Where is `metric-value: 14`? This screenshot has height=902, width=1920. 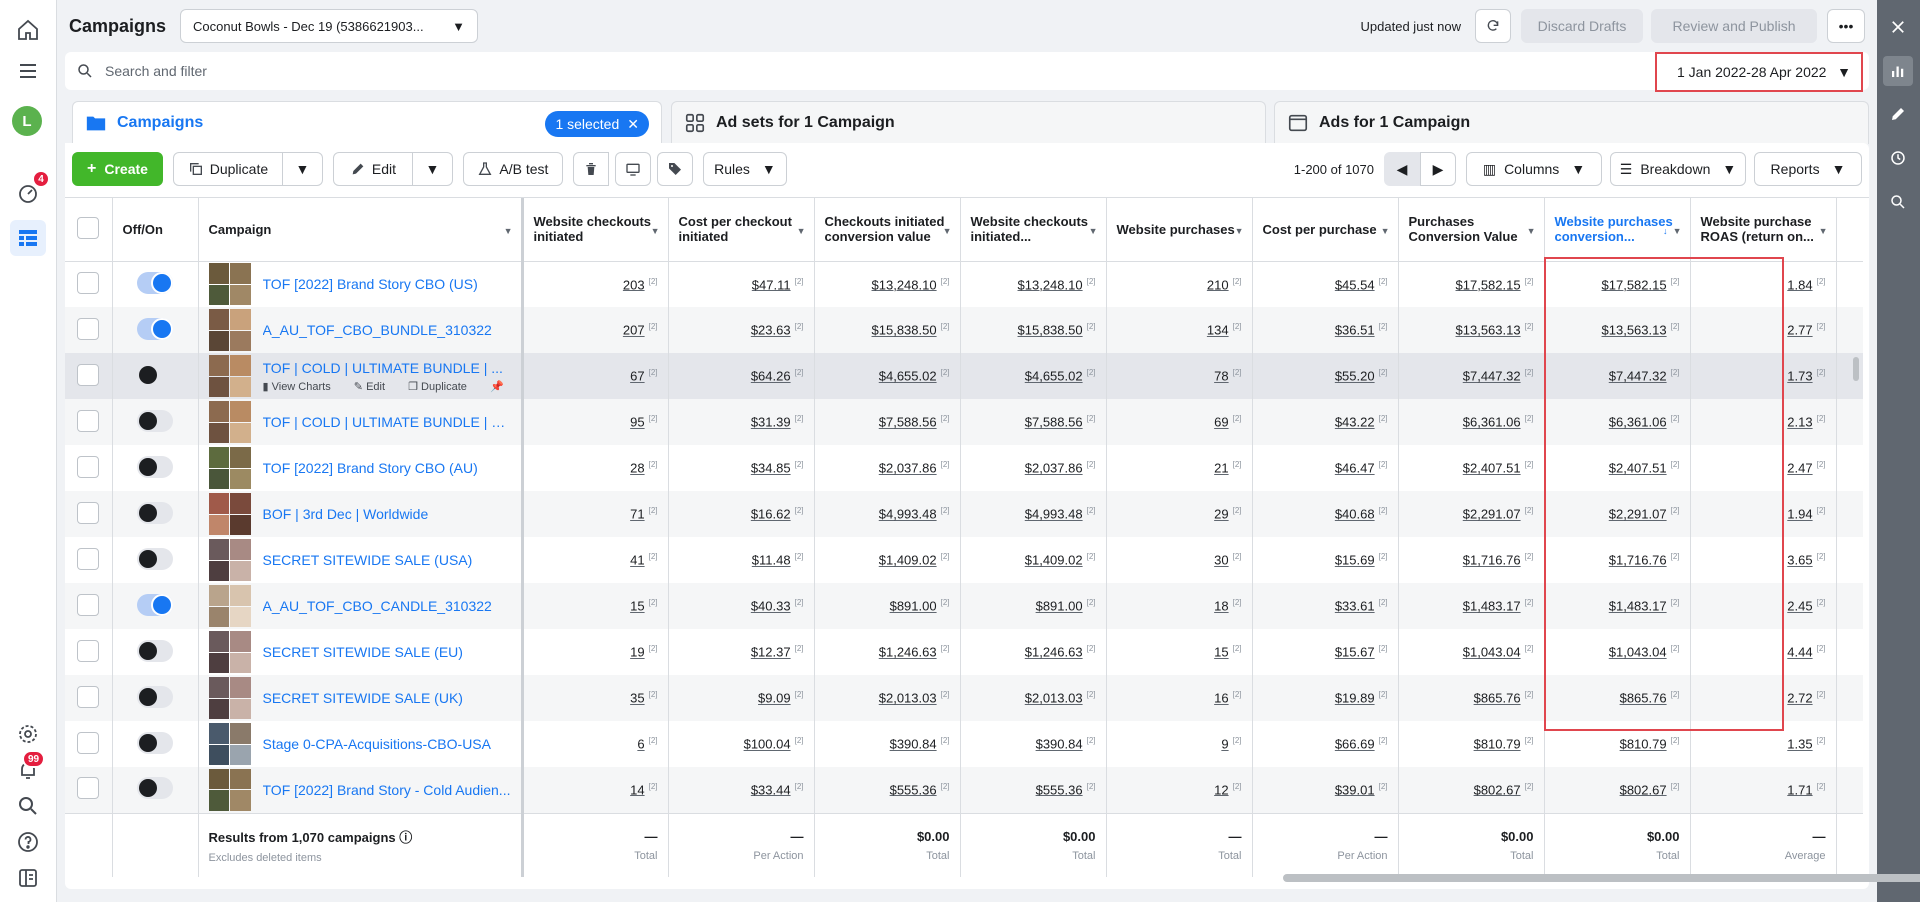 metric-value: 14 is located at coordinates (637, 789).